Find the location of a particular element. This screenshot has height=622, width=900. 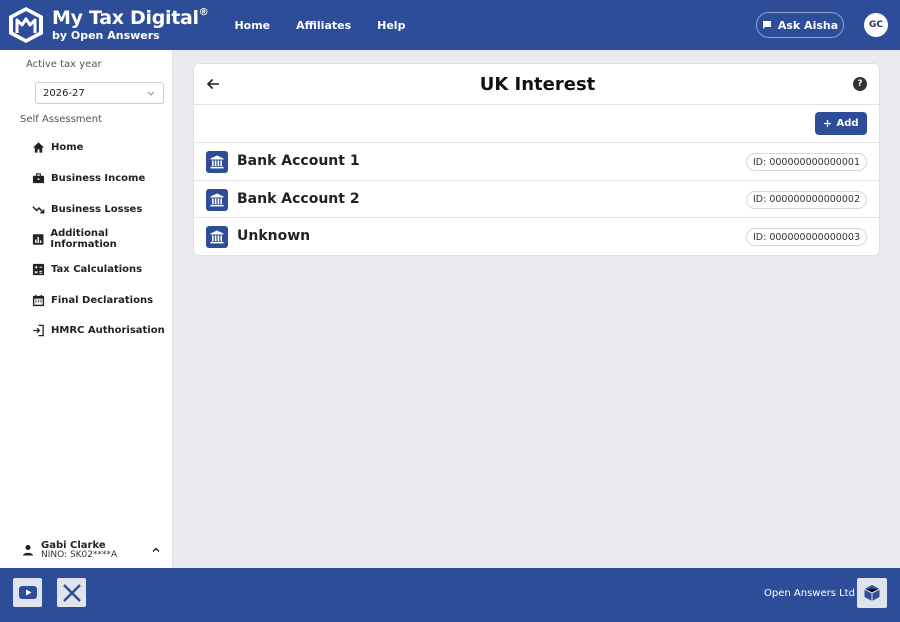

footer: Open Answers Ltd is located at coordinates (450, 595).